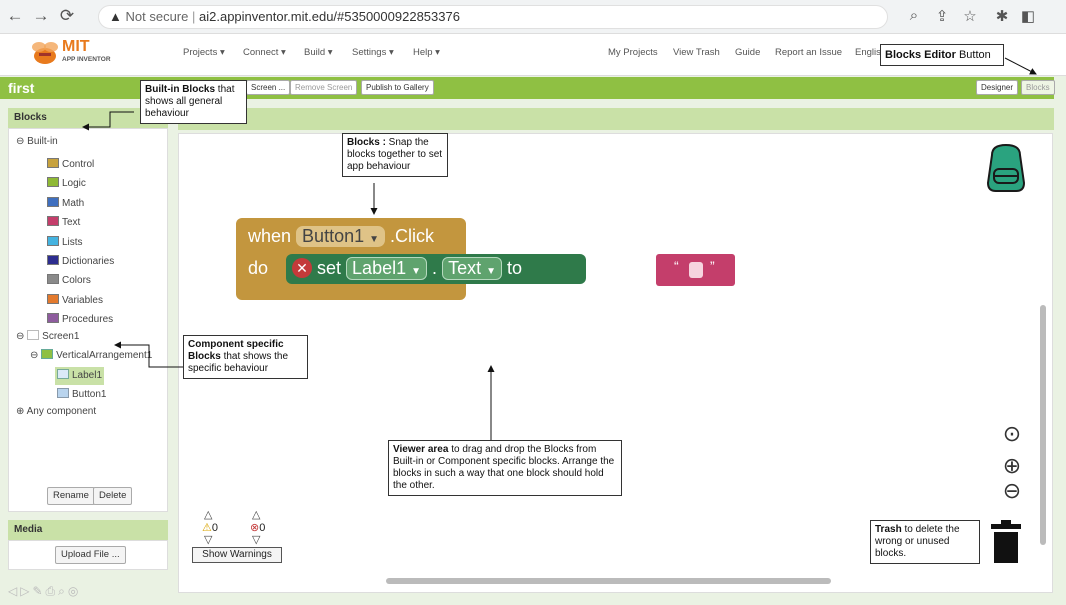  Describe the element at coordinates (41, 16) in the screenshot. I see `forward-icon: →` at that location.